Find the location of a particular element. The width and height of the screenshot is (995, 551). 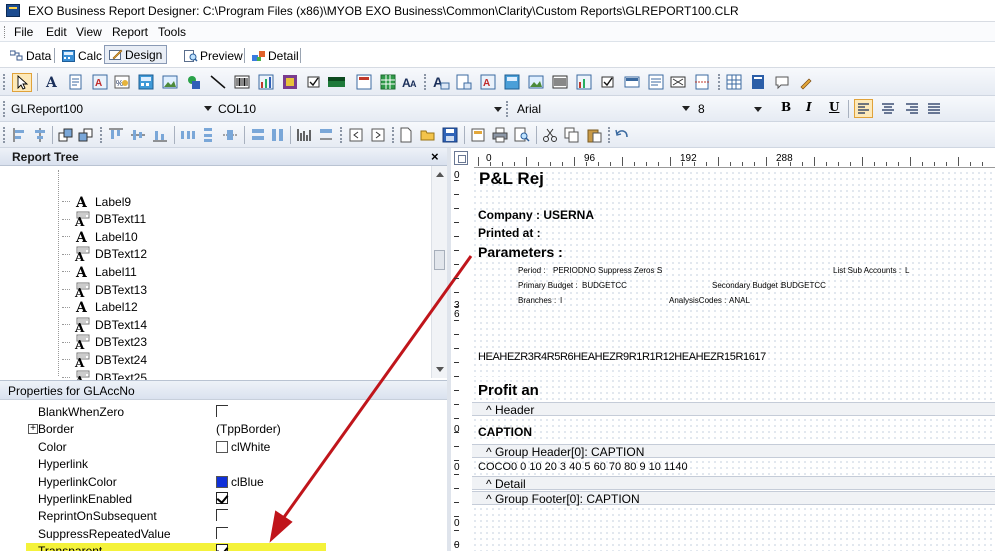

report-select: GLReport100 is located at coordinates (103, 109).